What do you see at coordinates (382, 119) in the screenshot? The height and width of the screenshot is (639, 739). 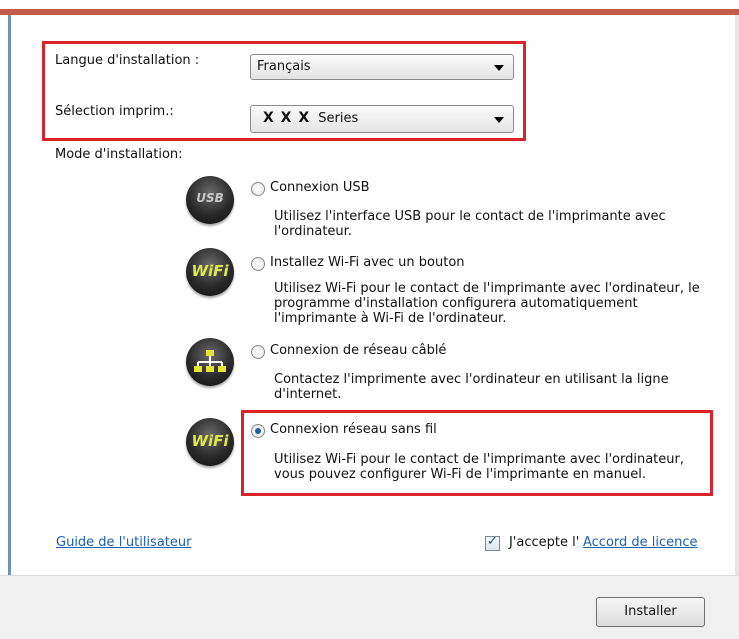 I see `printer-selection-select: X X X Series` at bounding box center [382, 119].